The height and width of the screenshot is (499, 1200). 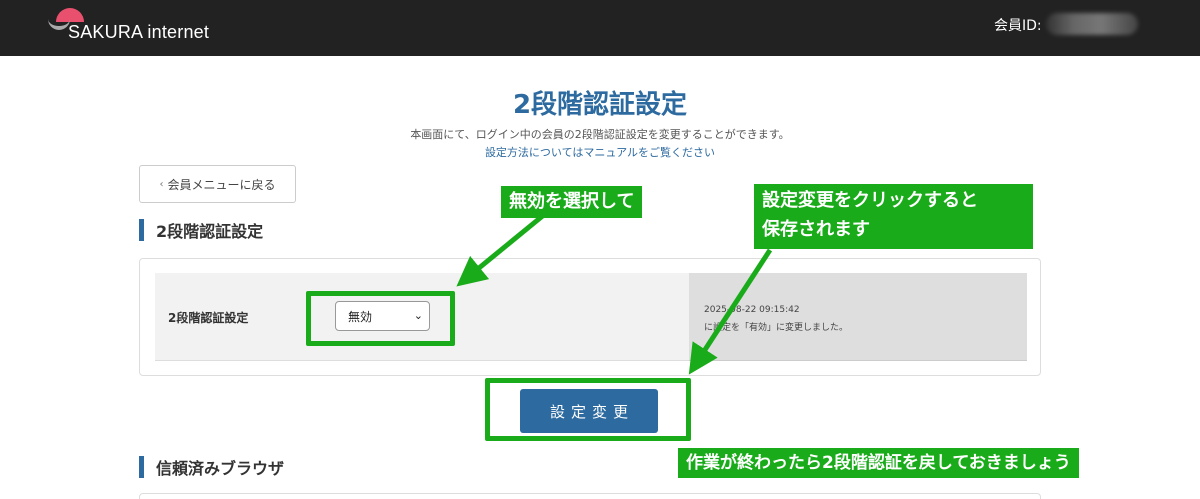 I want to click on section-heading-2fa: 2段階認証設定, so click(x=201, y=230).